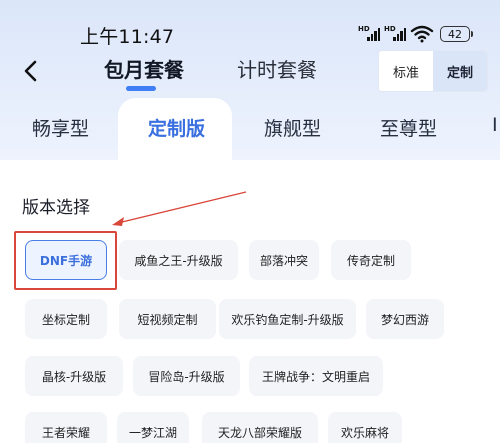 The height and width of the screenshot is (443, 500). I want to click on version-chip: 传奇定制, so click(371, 260).